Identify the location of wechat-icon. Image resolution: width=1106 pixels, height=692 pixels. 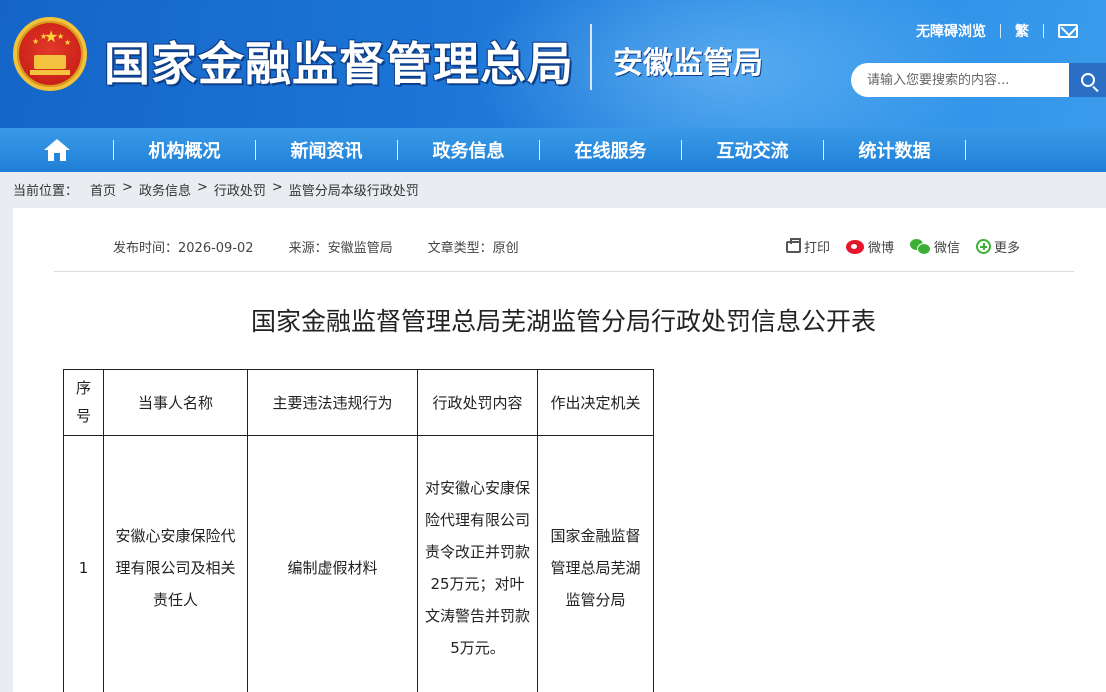
(921, 247).